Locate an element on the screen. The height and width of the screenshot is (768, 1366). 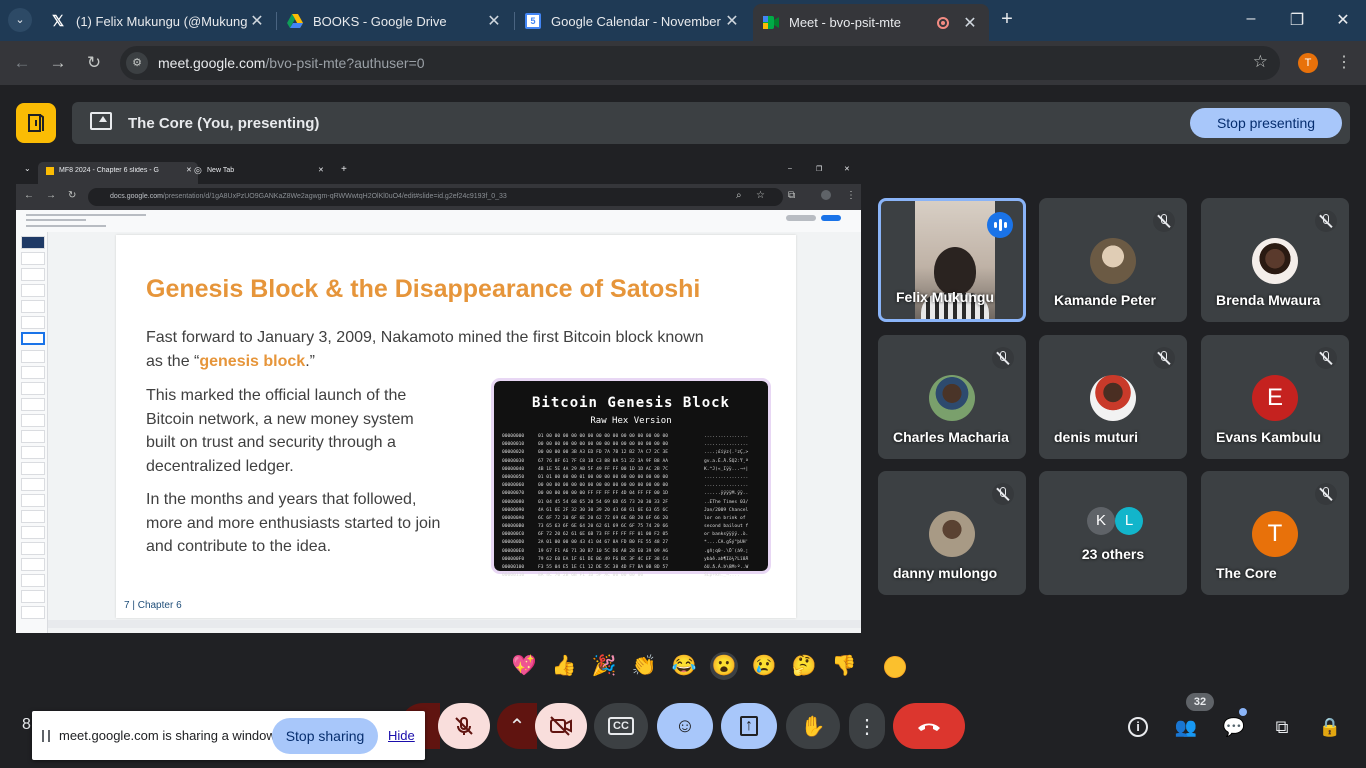
site-info-icon: ⚙ is located at coordinates (137, 63).